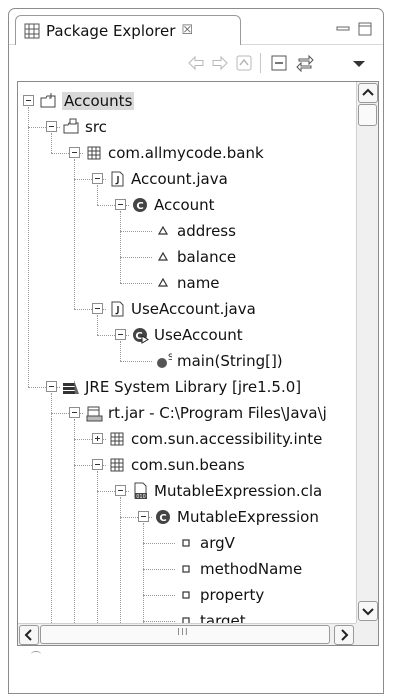 Image resolution: width=393 pixels, height=696 pixels. I want to click on tree-item: JRE System Library [jre1.5.0], so click(181, 387).